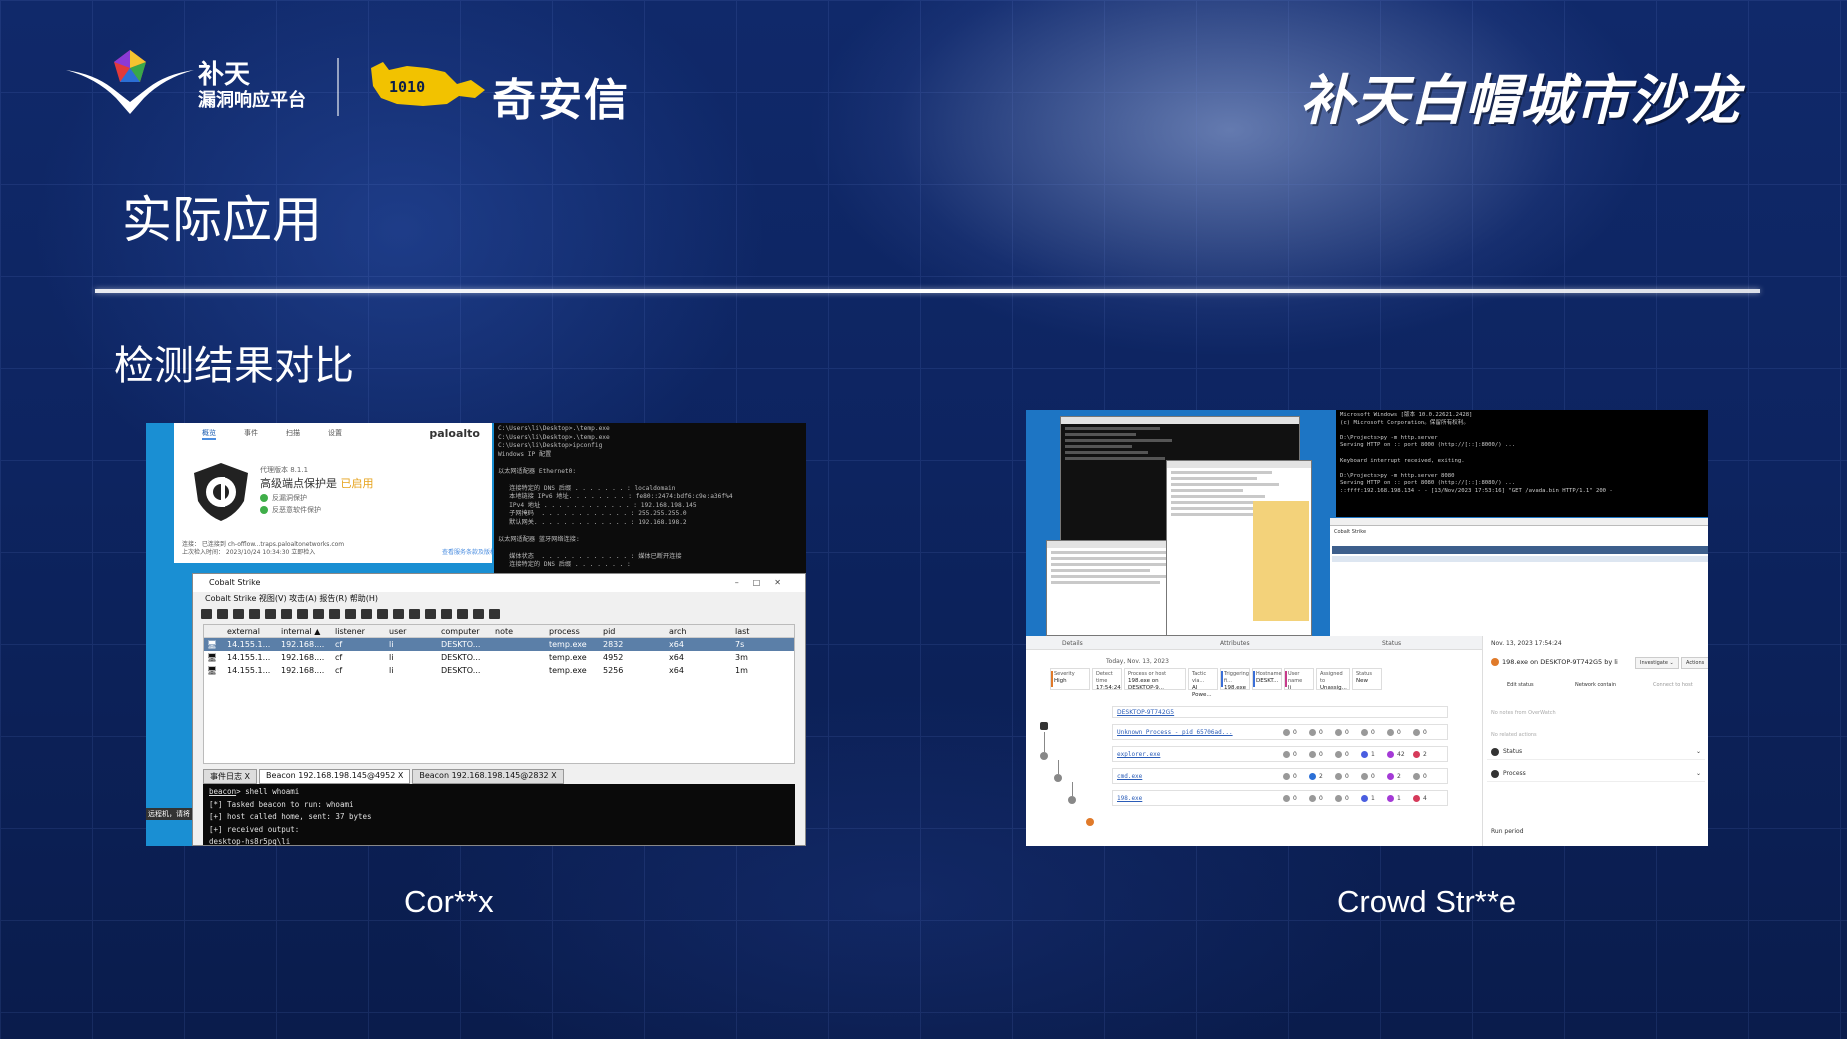 This screenshot has width=1847, height=1039. Describe the element at coordinates (1554, 662) in the screenshot. I see `detection-title: 198.exe on DESKTOP-9T742G5 by li` at that location.